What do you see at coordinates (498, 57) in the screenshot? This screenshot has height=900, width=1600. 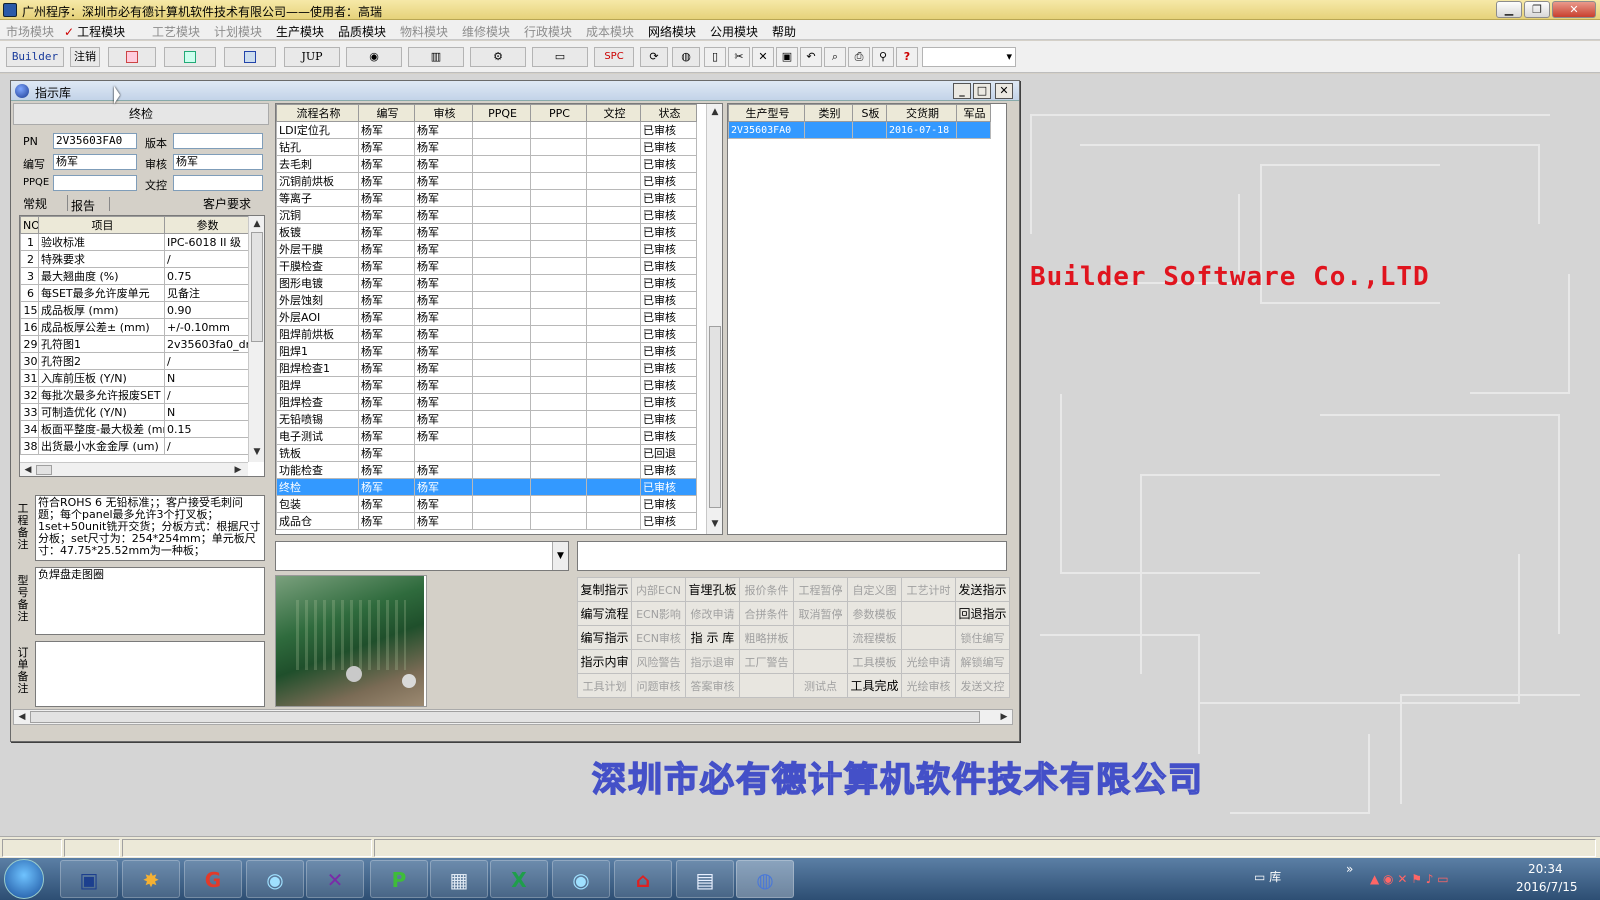 I see `network-icon: ⚙` at bounding box center [498, 57].